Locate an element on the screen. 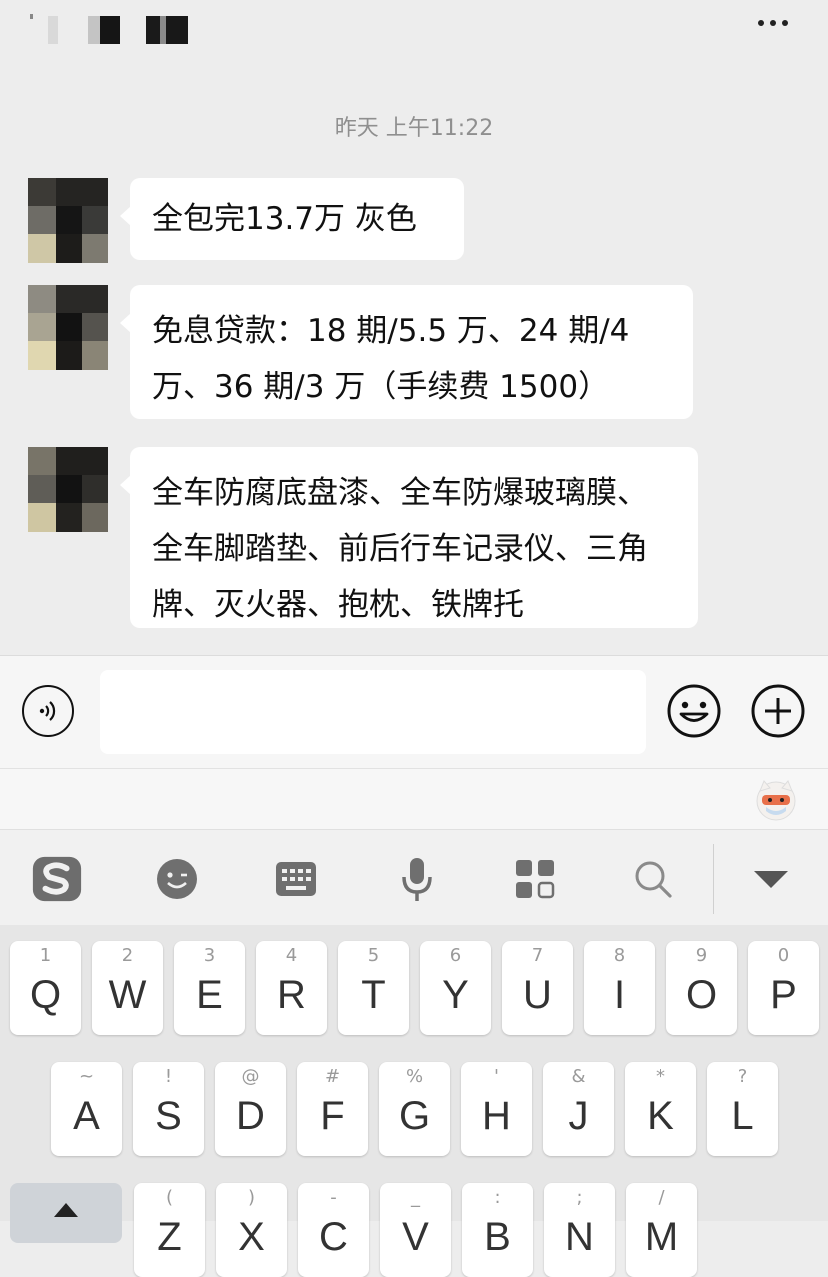 Image resolution: width=828 pixels, height=1277 pixels. back-icon is located at coordinates (31, 16).